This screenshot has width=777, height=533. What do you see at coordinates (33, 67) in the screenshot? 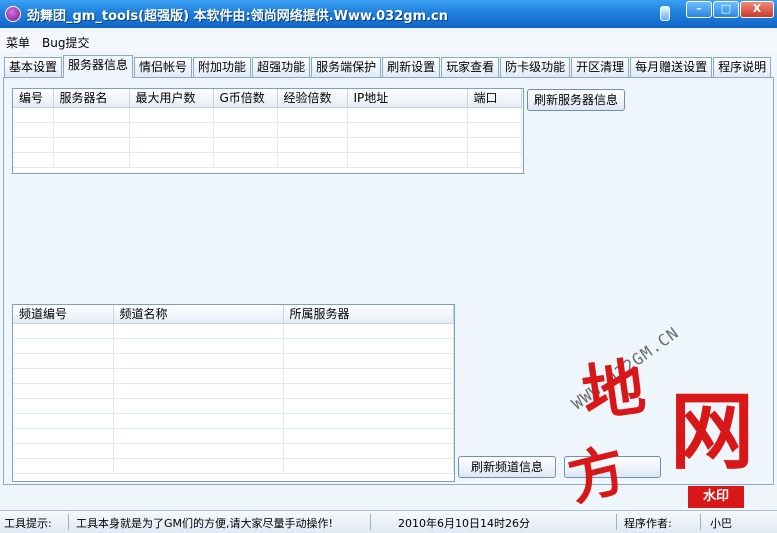
I see `tab-basic-settings: 基本设置` at bounding box center [33, 67].